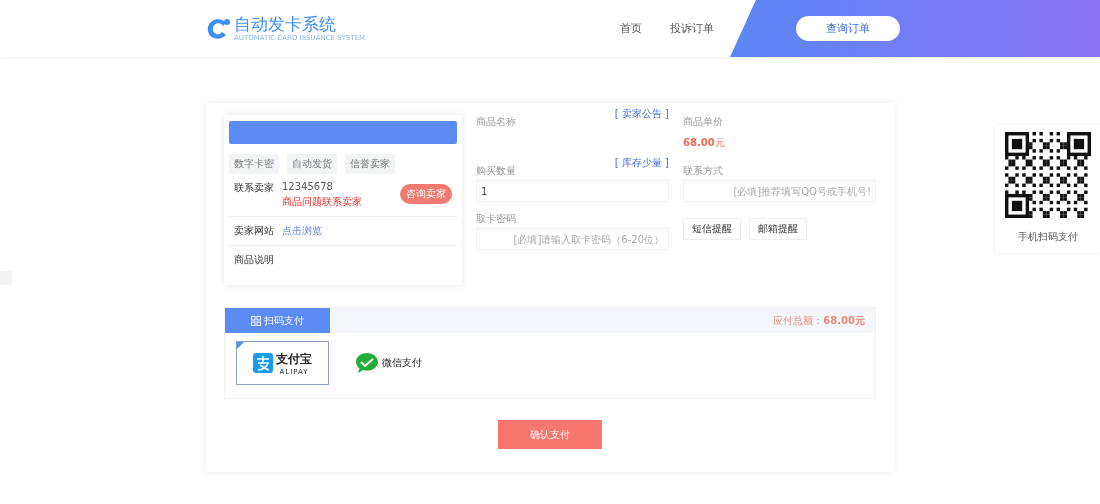 The width and height of the screenshot is (1100, 504). What do you see at coordinates (641, 114) in the screenshot?
I see `notice-link: [ 卖家公告 ]` at bounding box center [641, 114].